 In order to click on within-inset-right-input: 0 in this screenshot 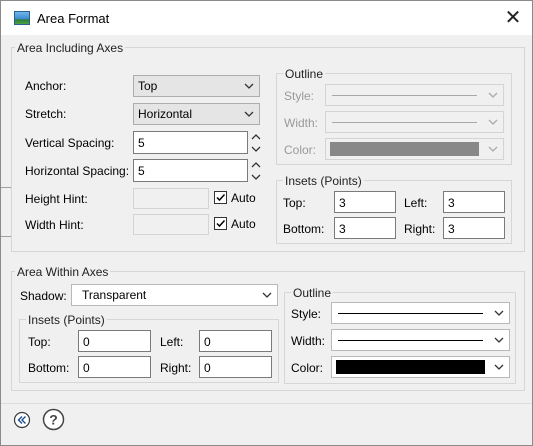, I will do `click(235, 367)`.